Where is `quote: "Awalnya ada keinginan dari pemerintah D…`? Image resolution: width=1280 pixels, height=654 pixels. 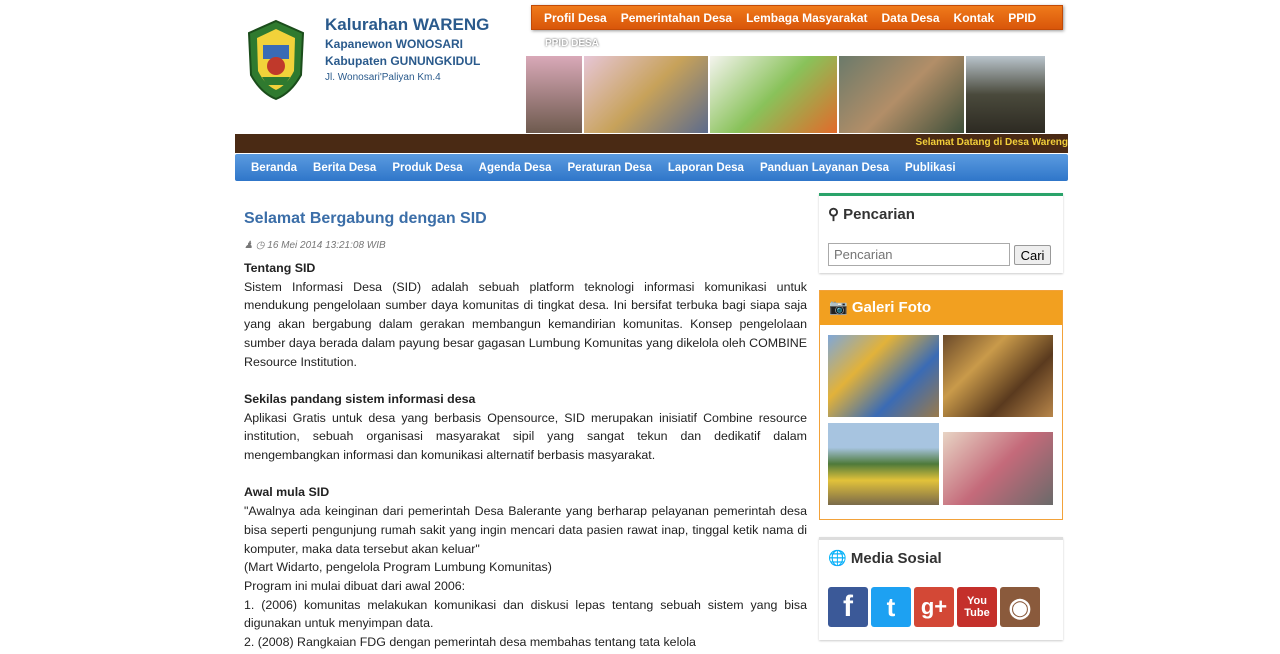
quote: "Awalnya ada keinginan dari pemerintah D… is located at coordinates (525, 530).